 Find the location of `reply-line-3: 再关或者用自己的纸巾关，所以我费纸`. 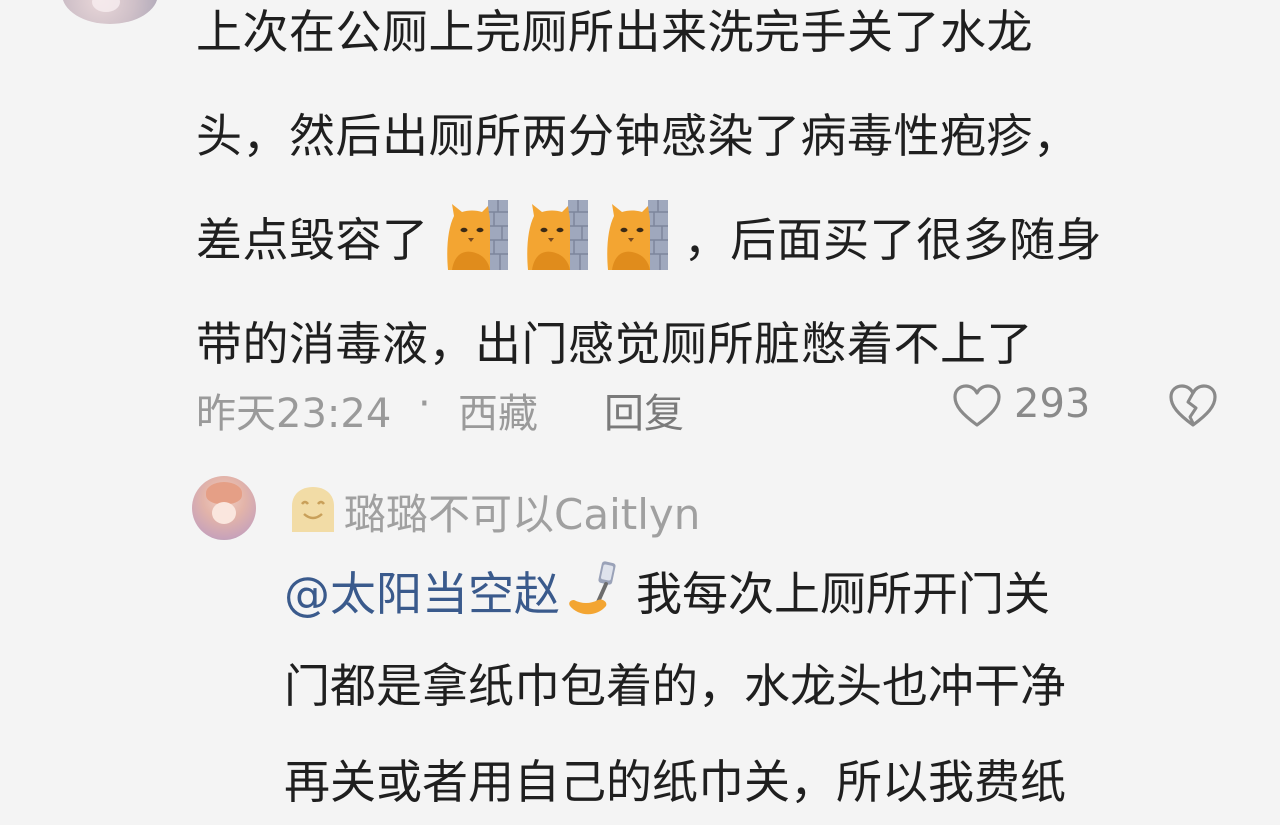

reply-line-3: 再关或者用自己的纸巾关，所以我费纸 is located at coordinates (675, 782).